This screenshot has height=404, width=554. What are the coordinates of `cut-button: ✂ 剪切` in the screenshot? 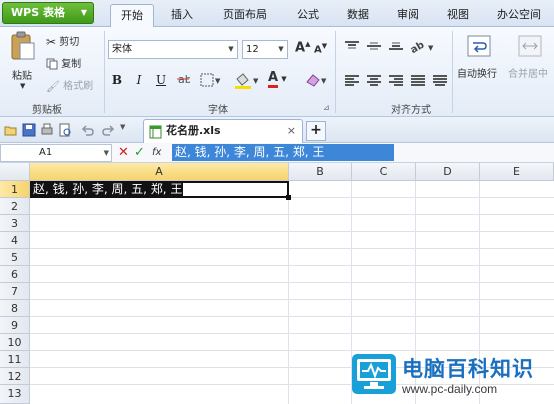 It's located at (62, 41).